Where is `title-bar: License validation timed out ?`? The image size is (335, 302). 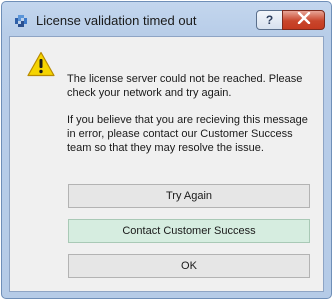 title-bar: License validation timed out ? is located at coordinates (166, 19).